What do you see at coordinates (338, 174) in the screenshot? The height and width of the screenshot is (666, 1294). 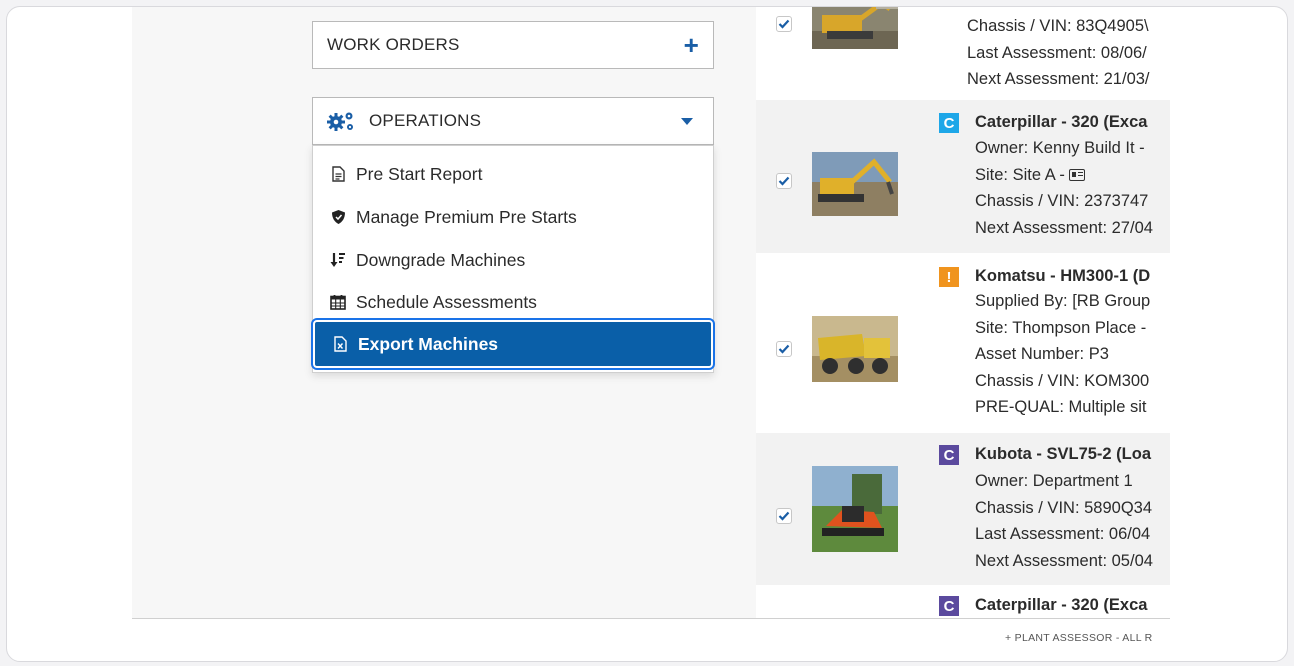 I see `document-icon` at bounding box center [338, 174].